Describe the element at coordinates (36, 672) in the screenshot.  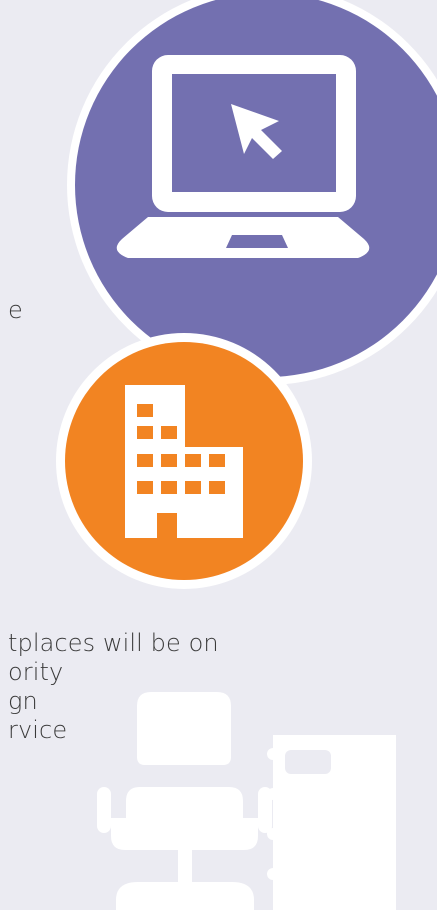
I see `body-text-line: ority` at that location.